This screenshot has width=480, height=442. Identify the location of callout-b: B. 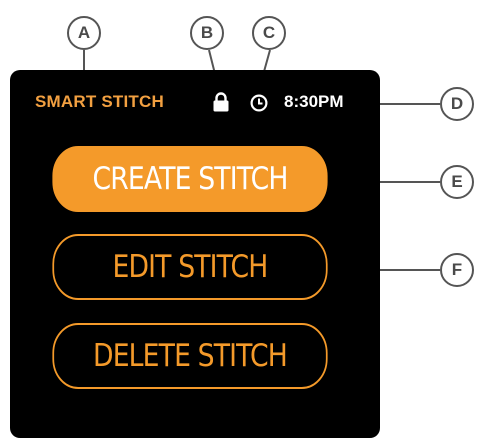
(207, 33).